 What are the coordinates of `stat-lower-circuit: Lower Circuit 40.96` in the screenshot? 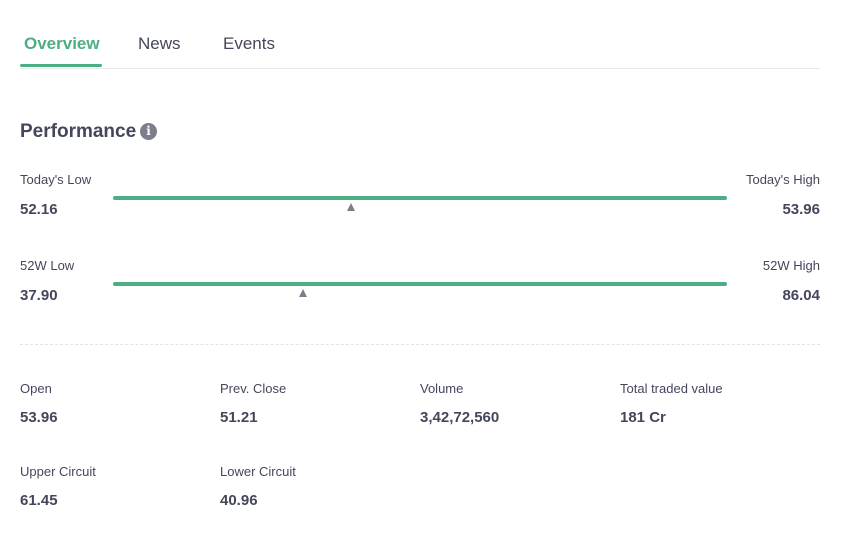 It's located at (315, 487).